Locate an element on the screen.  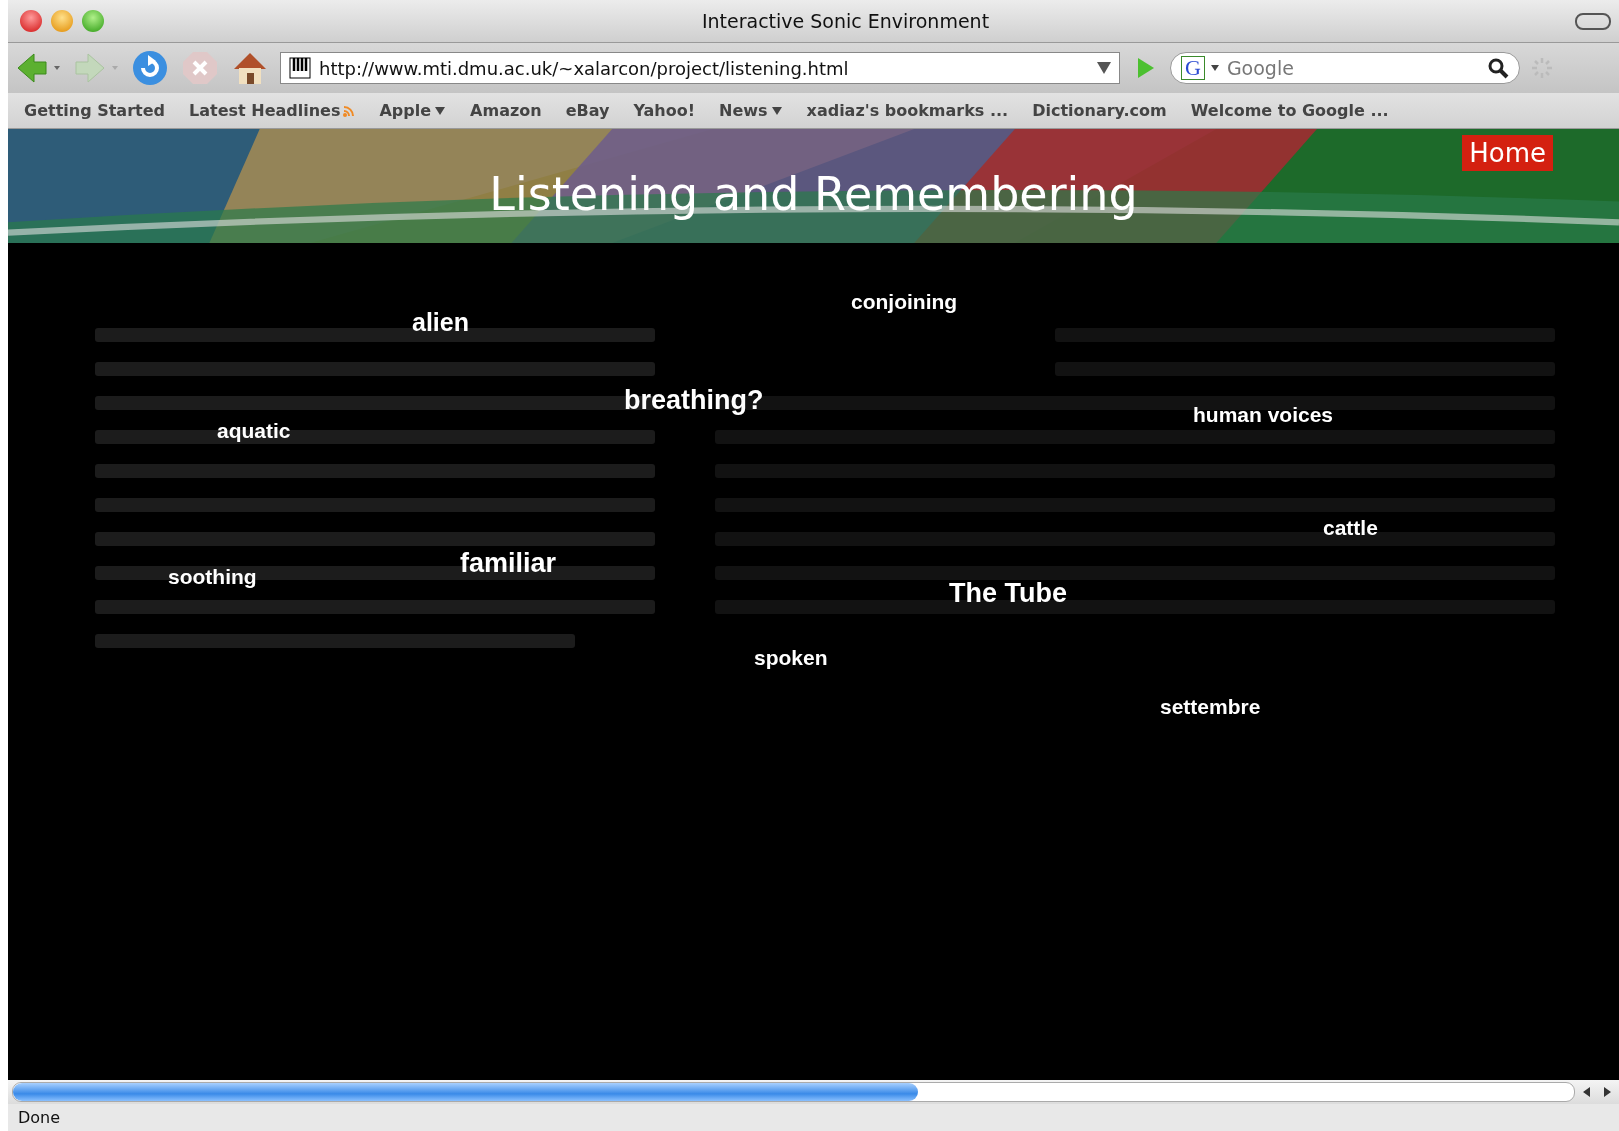
bookmark-link: Getting Started is located at coordinates (94, 110).